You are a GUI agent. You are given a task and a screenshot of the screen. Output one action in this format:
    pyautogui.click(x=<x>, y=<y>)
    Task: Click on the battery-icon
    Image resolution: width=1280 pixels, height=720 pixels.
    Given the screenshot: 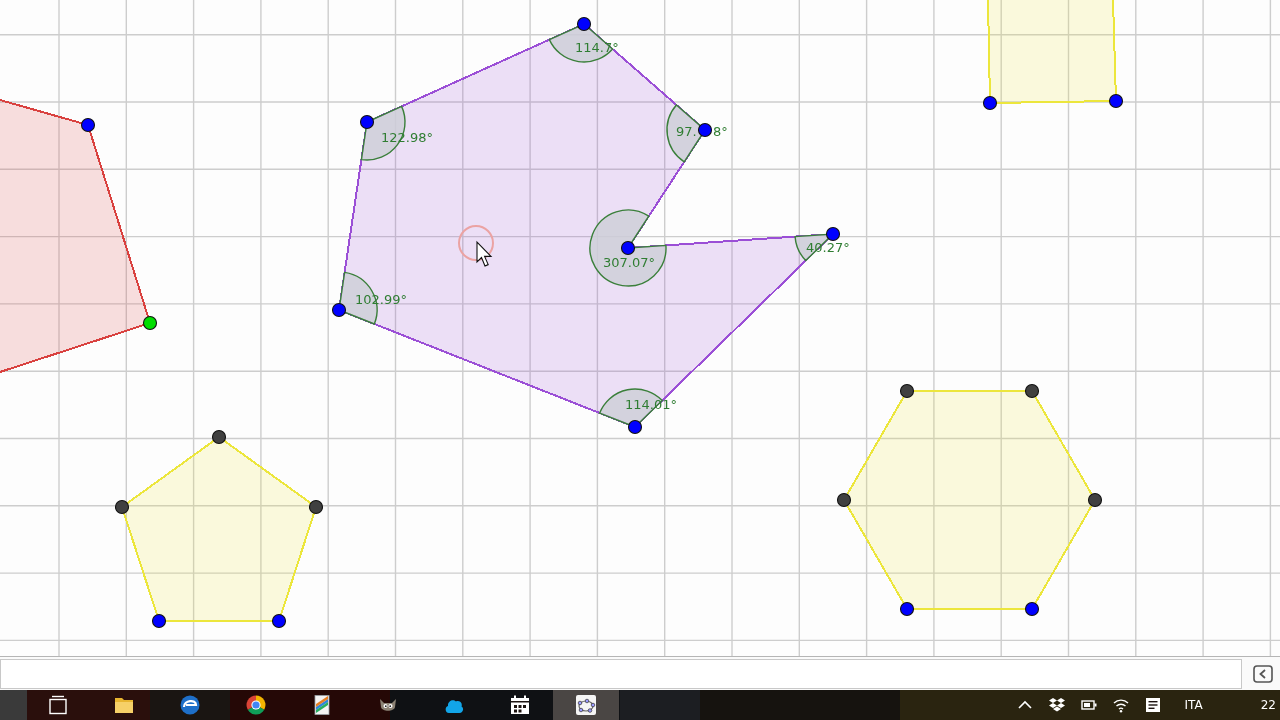 What is the action you would take?
    pyautogui.click(x=1088, y=705)
    